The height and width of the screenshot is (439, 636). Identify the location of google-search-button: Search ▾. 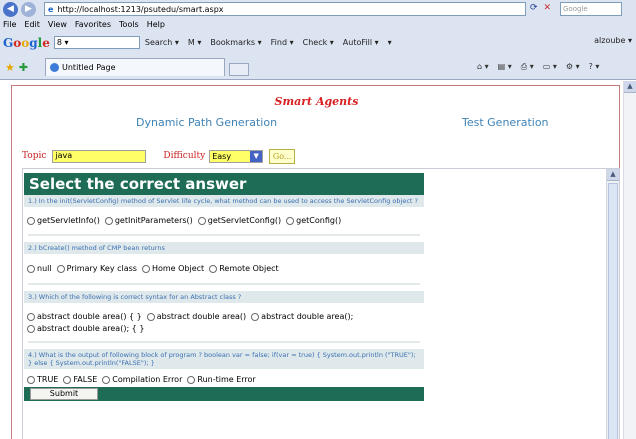
(162, 42).